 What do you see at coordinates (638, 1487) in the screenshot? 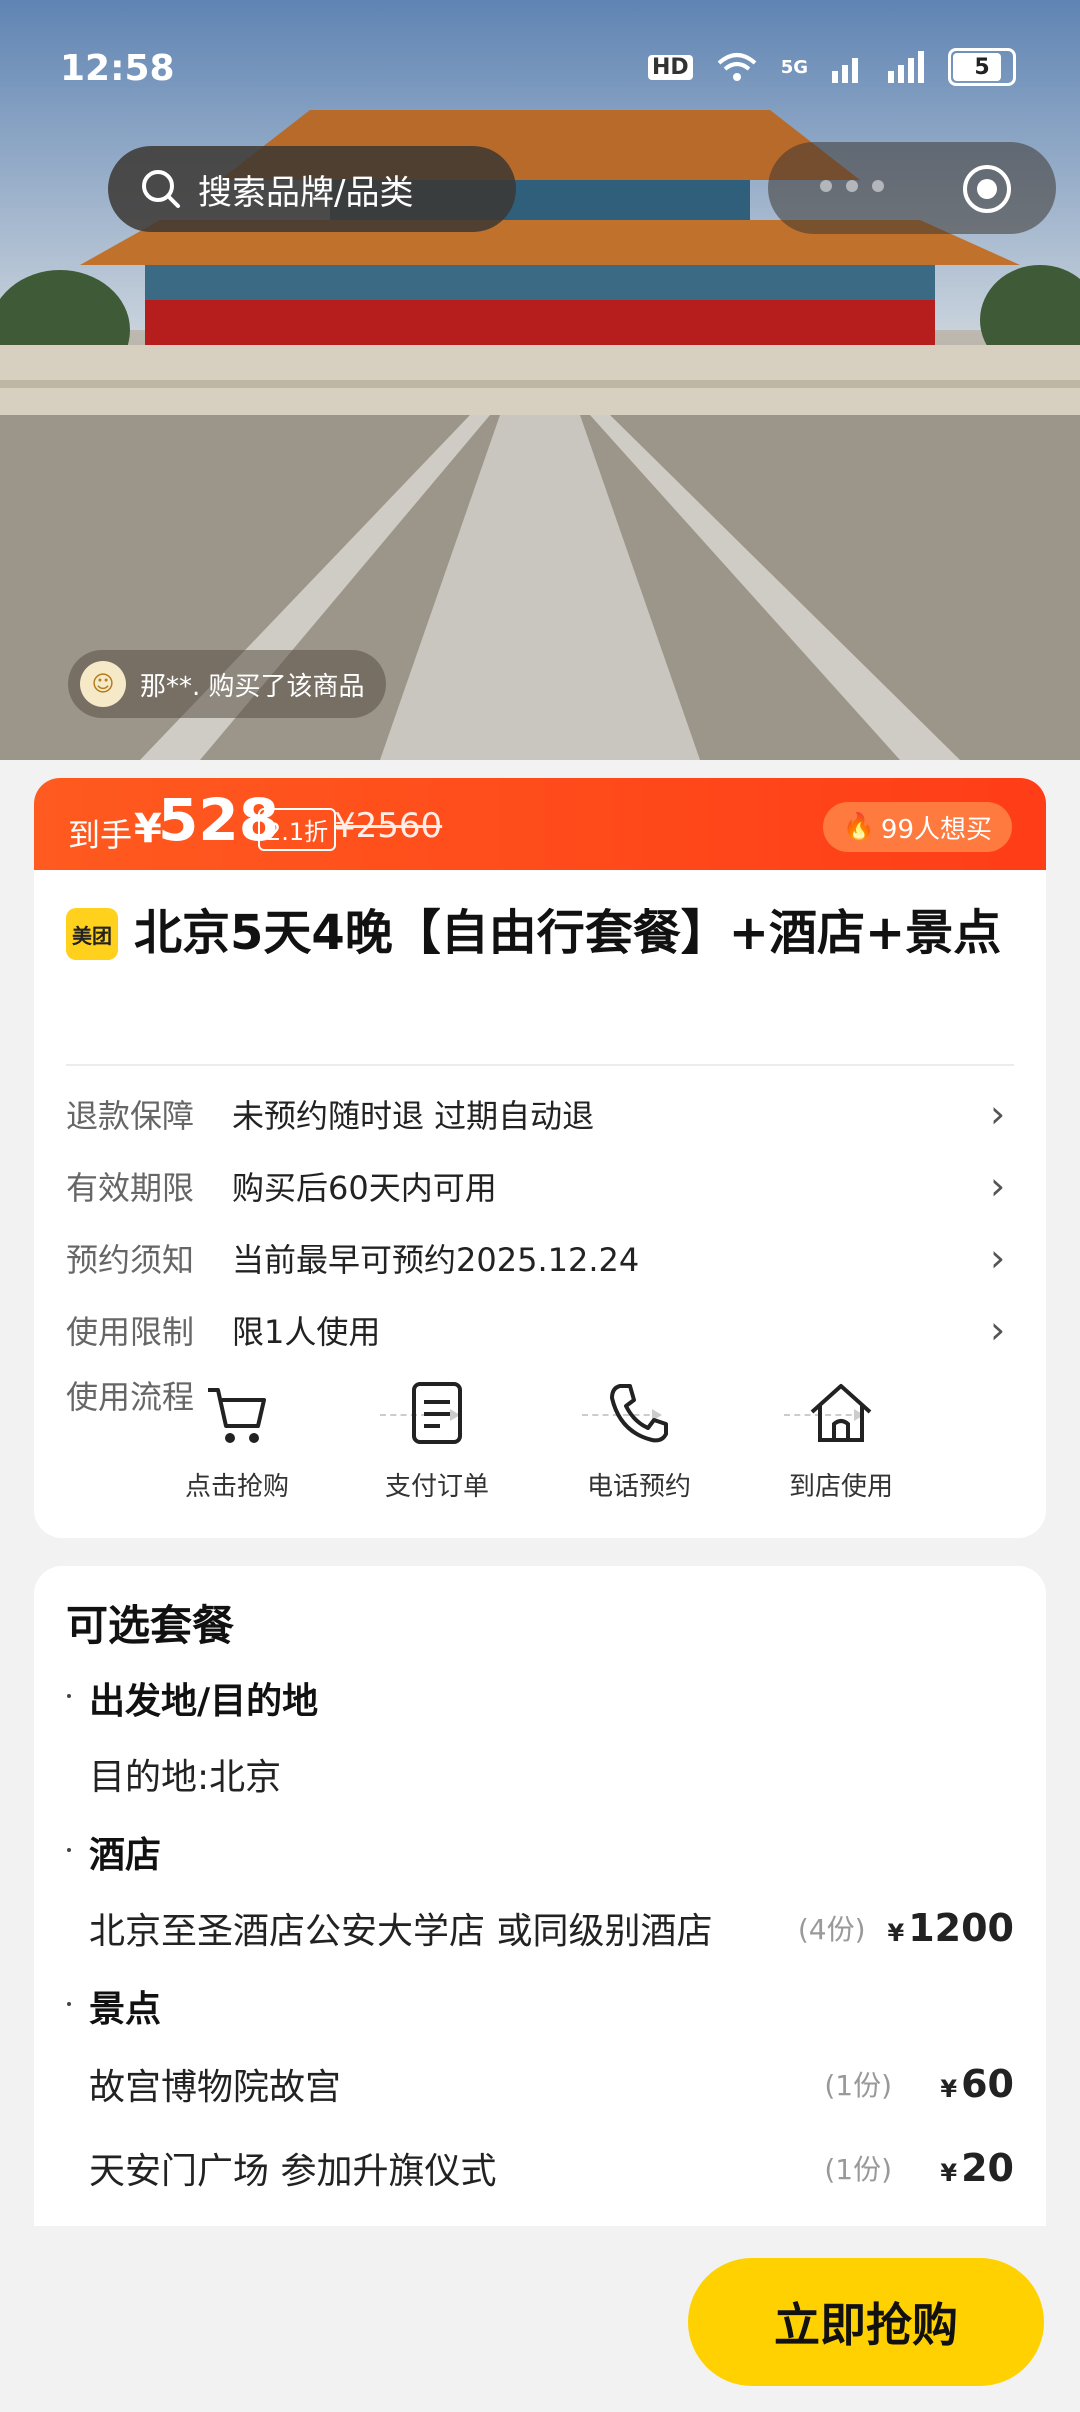
I see `flow-step-label: 电话预约` at bounding box center [638, 1487].